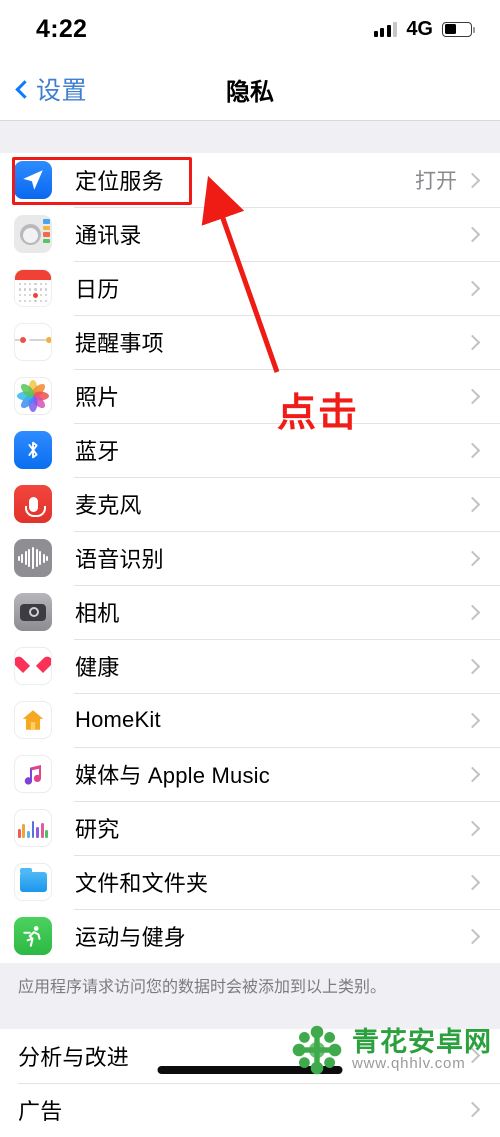 Image resolution: width=500 pixels, height=1137 pixels. Describe the element at coordinates (118, 719) in the screenshot. I see `privacy-row-label: HomeKit` at that location.